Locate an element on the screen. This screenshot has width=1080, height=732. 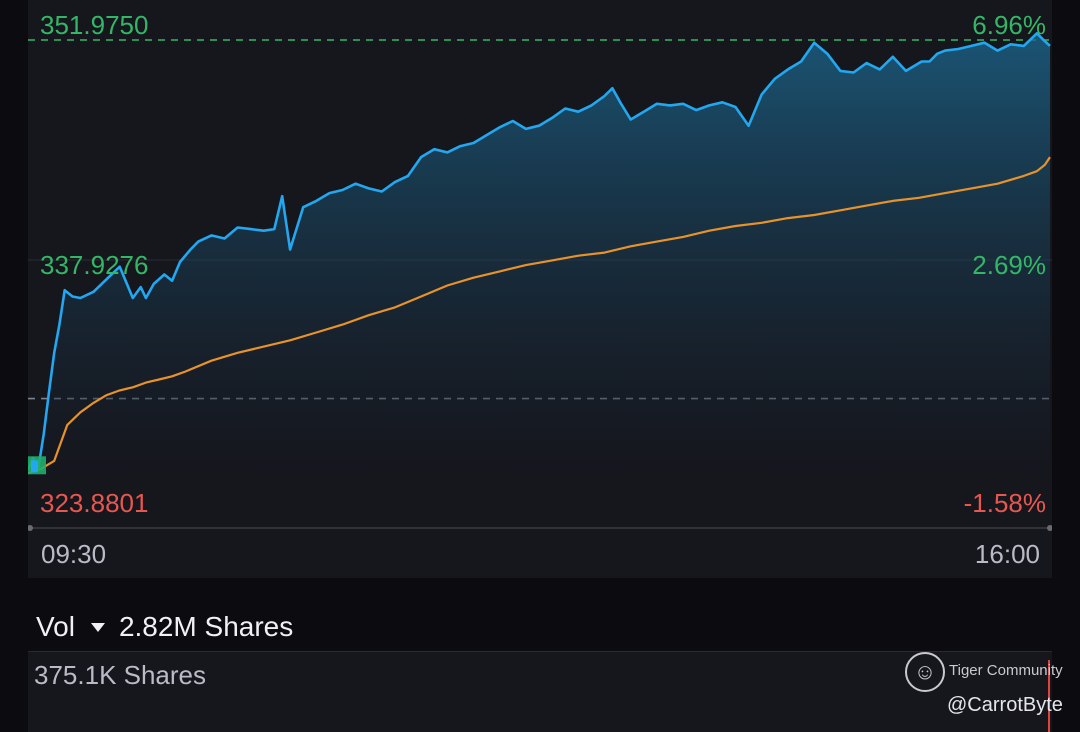
volume-sub-value: 375.1K Shares is located at coordinates (120, 675).